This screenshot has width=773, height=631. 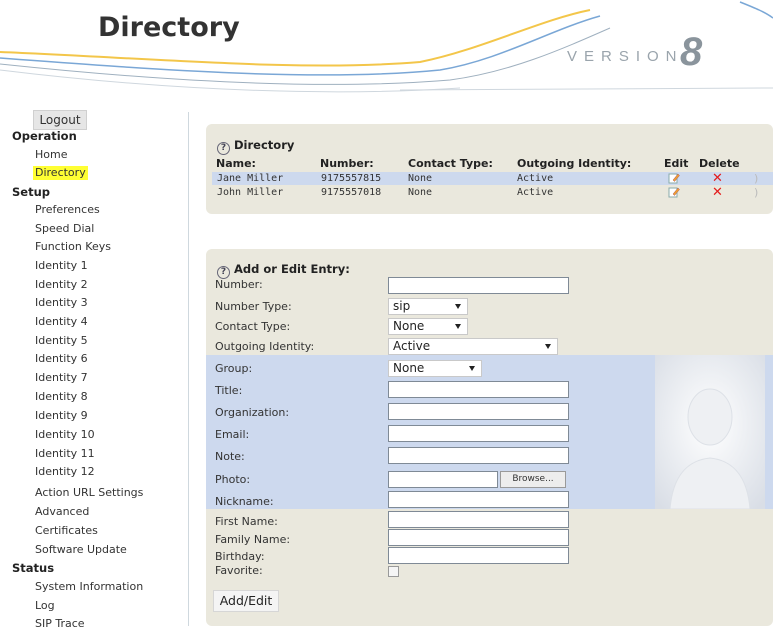 What do you see at coordinates (691, 52) in the screenshot?
I see `version-number: 8` at bounding box center [691, 52].